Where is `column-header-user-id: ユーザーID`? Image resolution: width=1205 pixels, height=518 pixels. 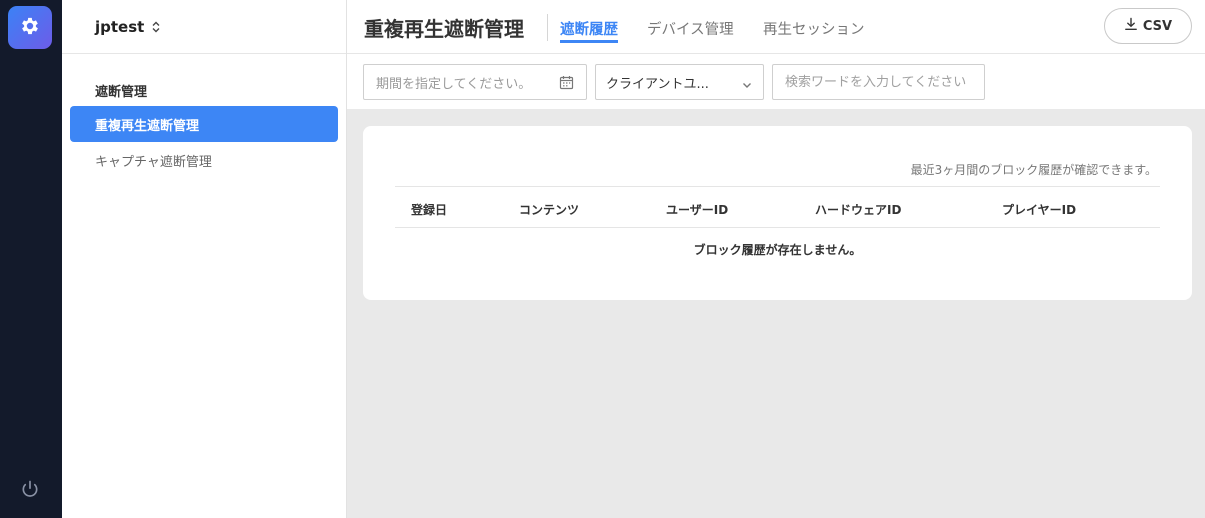 column-header-user-id: ユーザーID is located at coordinates (697, 210).